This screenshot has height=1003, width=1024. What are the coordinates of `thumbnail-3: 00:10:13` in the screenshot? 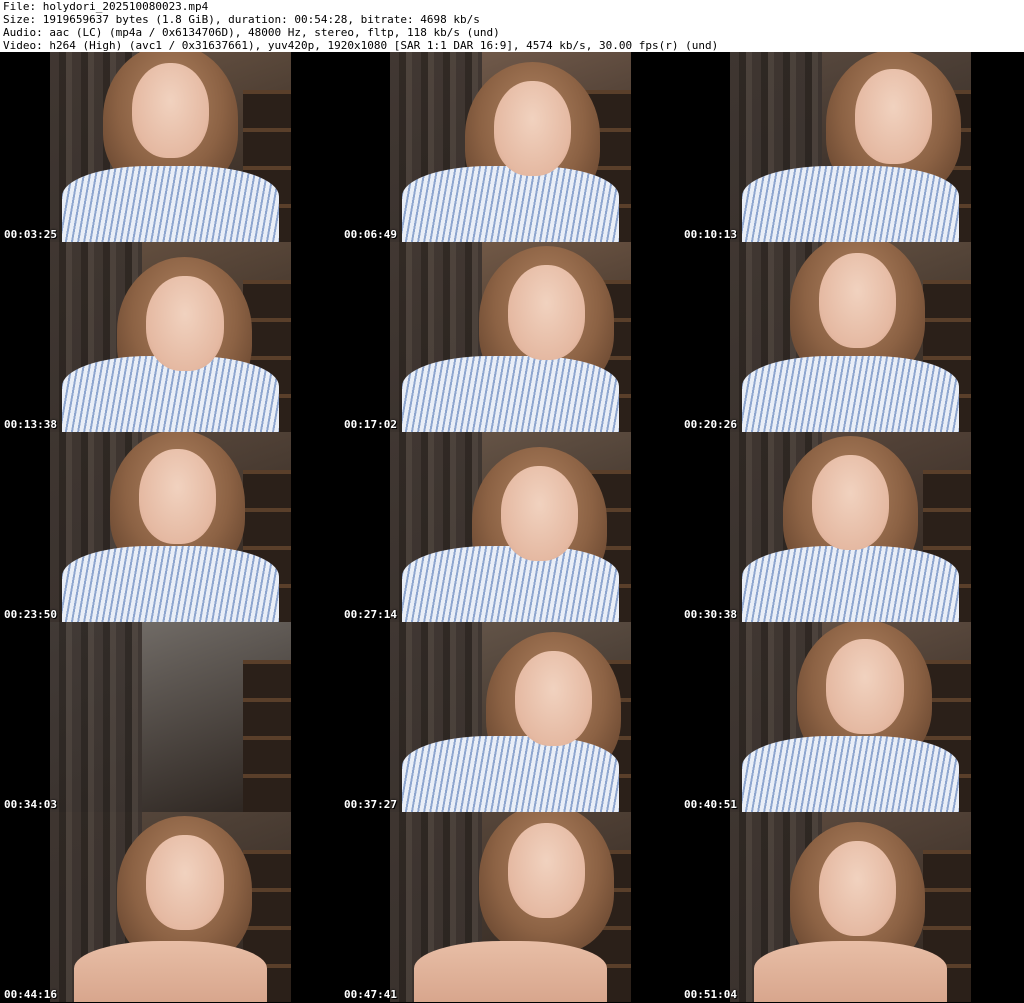 It's located at (850, 147).